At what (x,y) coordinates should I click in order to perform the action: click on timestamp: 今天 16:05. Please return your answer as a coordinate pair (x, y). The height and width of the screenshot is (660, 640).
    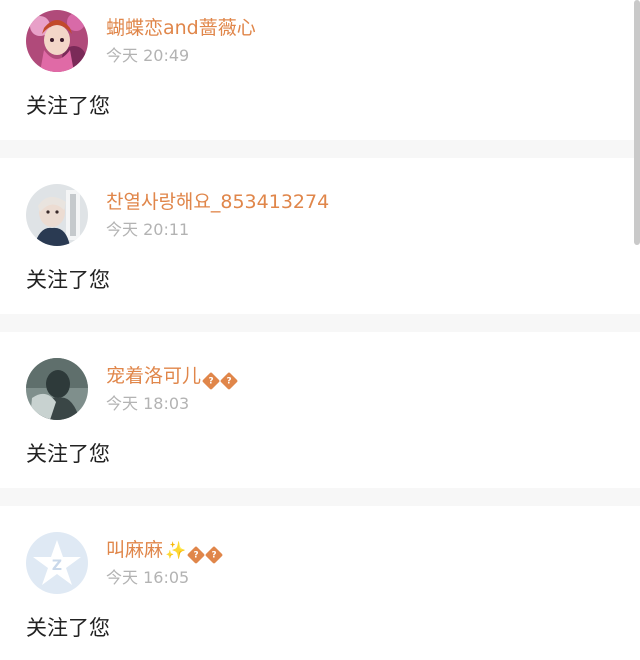
    Looking at the image, I should click on (148, 577).